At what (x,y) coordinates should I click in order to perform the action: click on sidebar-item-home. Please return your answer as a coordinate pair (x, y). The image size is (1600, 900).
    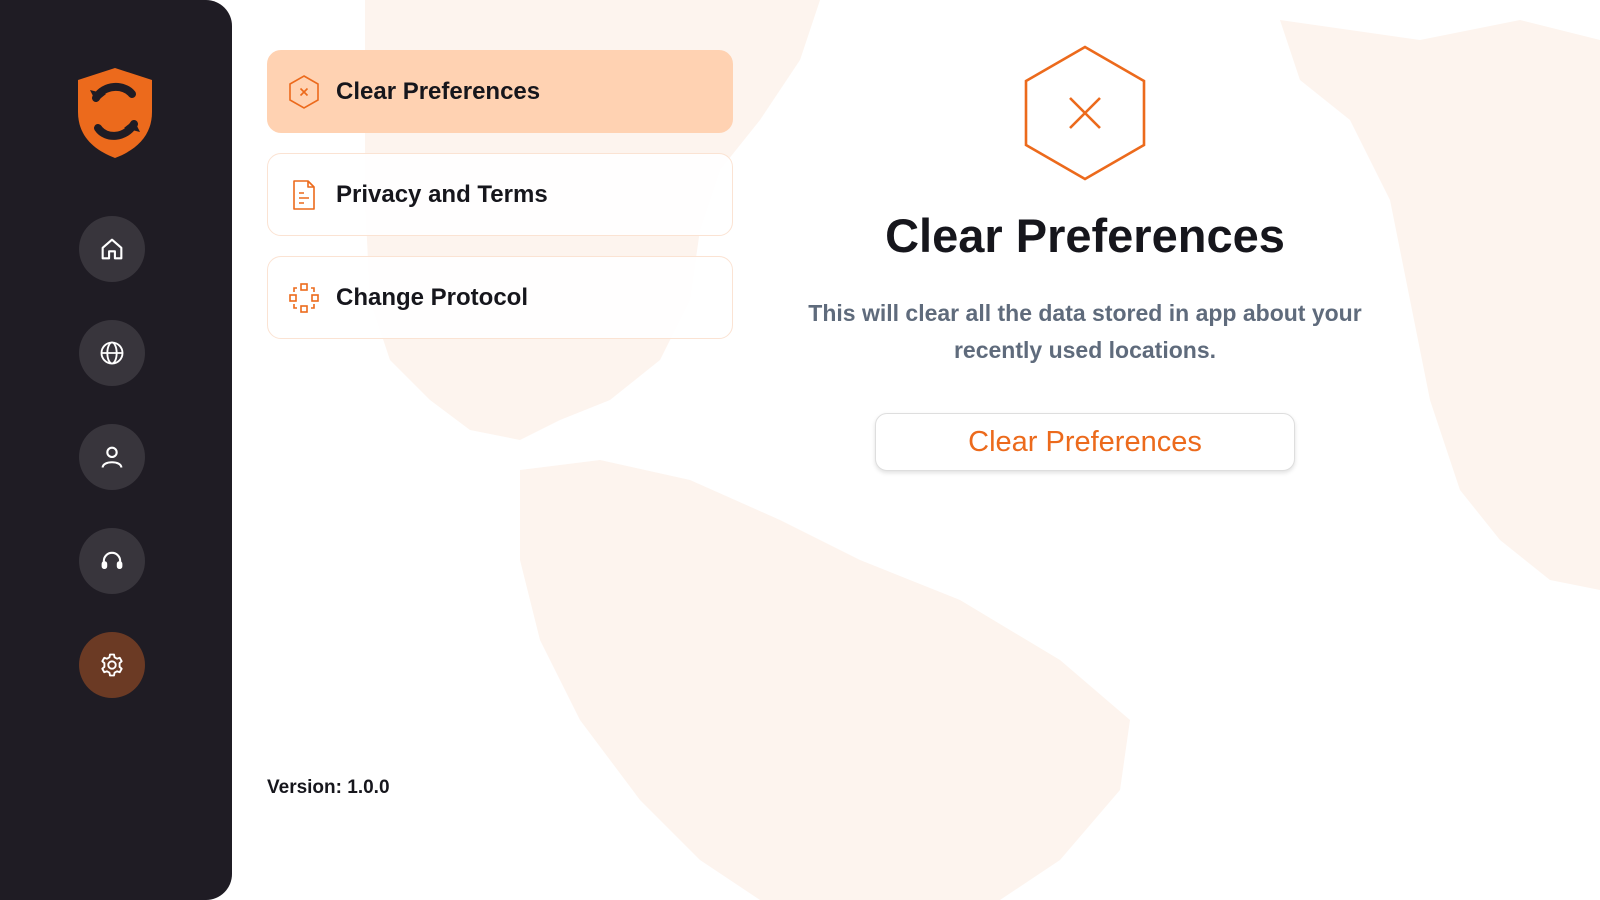
    Looking at the image, I should click on (112, 249).